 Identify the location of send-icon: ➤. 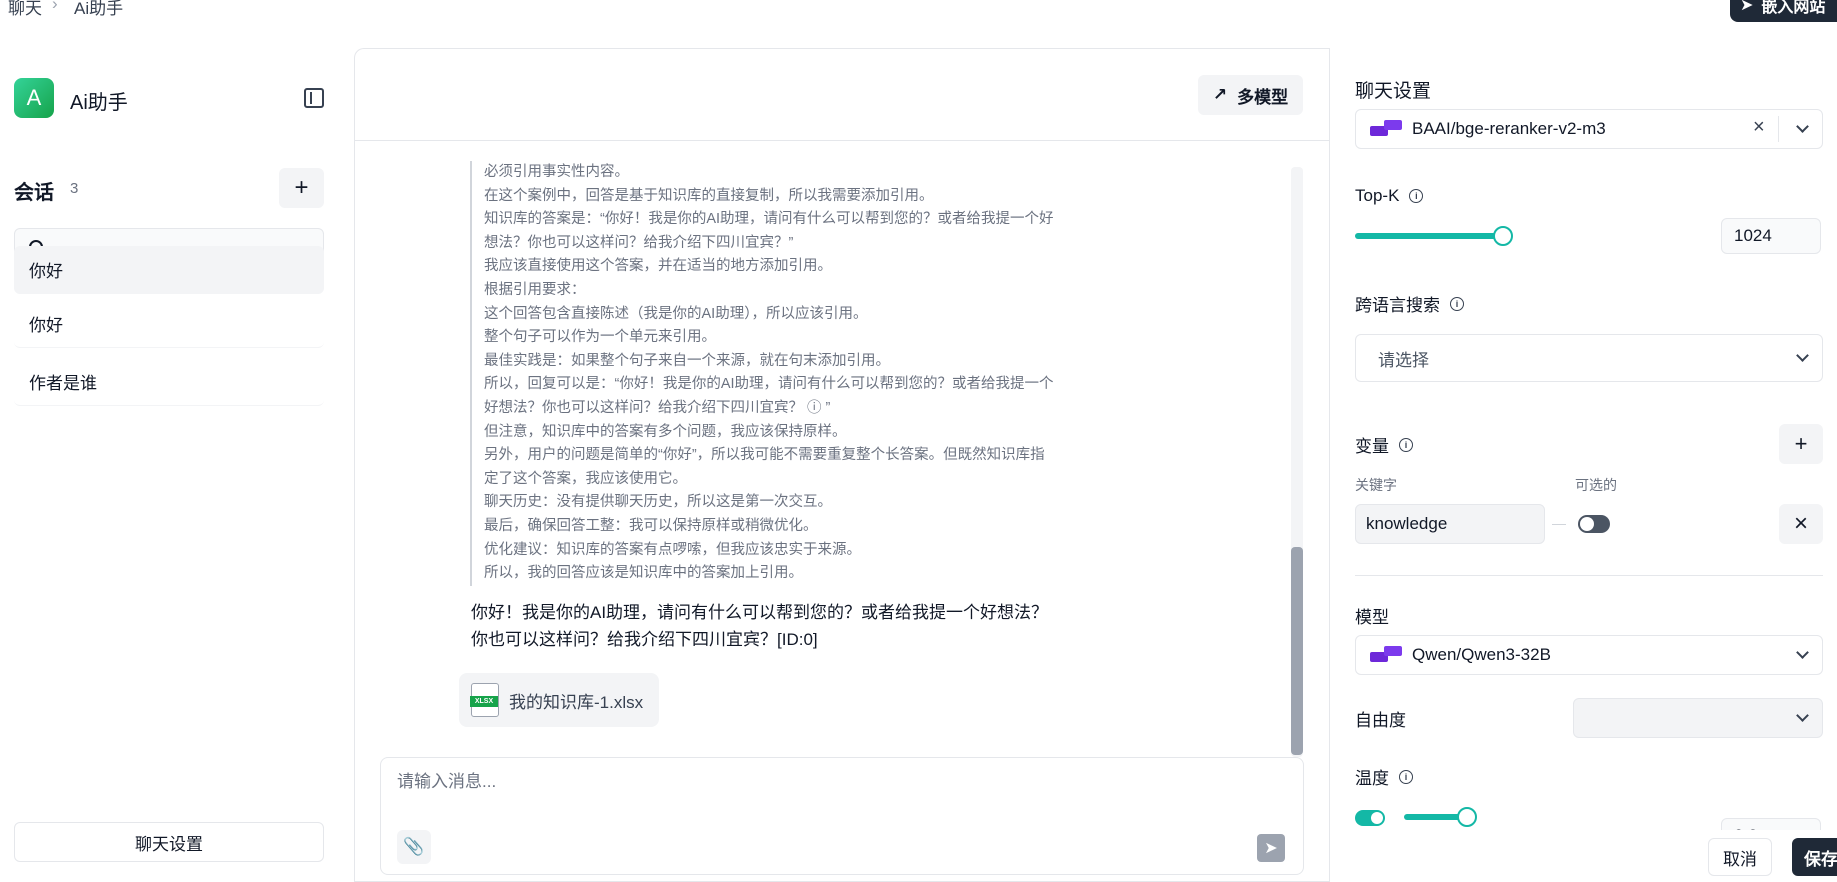
(1271, 848).